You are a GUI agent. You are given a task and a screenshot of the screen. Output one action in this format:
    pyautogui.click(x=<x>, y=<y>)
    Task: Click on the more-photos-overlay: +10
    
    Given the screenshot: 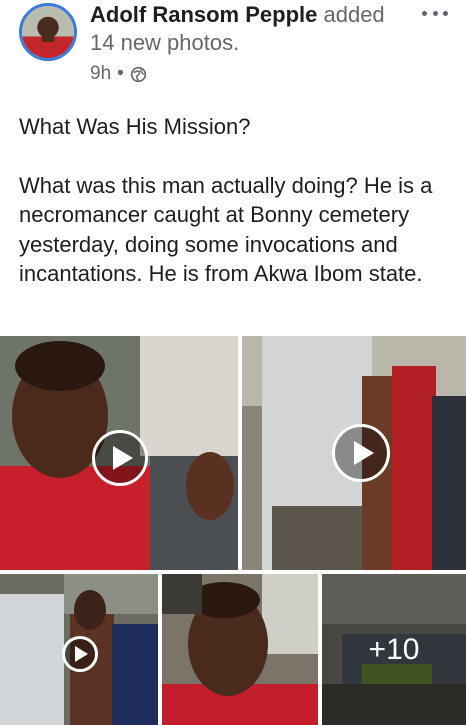 What is the action you would take?
    pyautogui.click(x=394, y=649)
    